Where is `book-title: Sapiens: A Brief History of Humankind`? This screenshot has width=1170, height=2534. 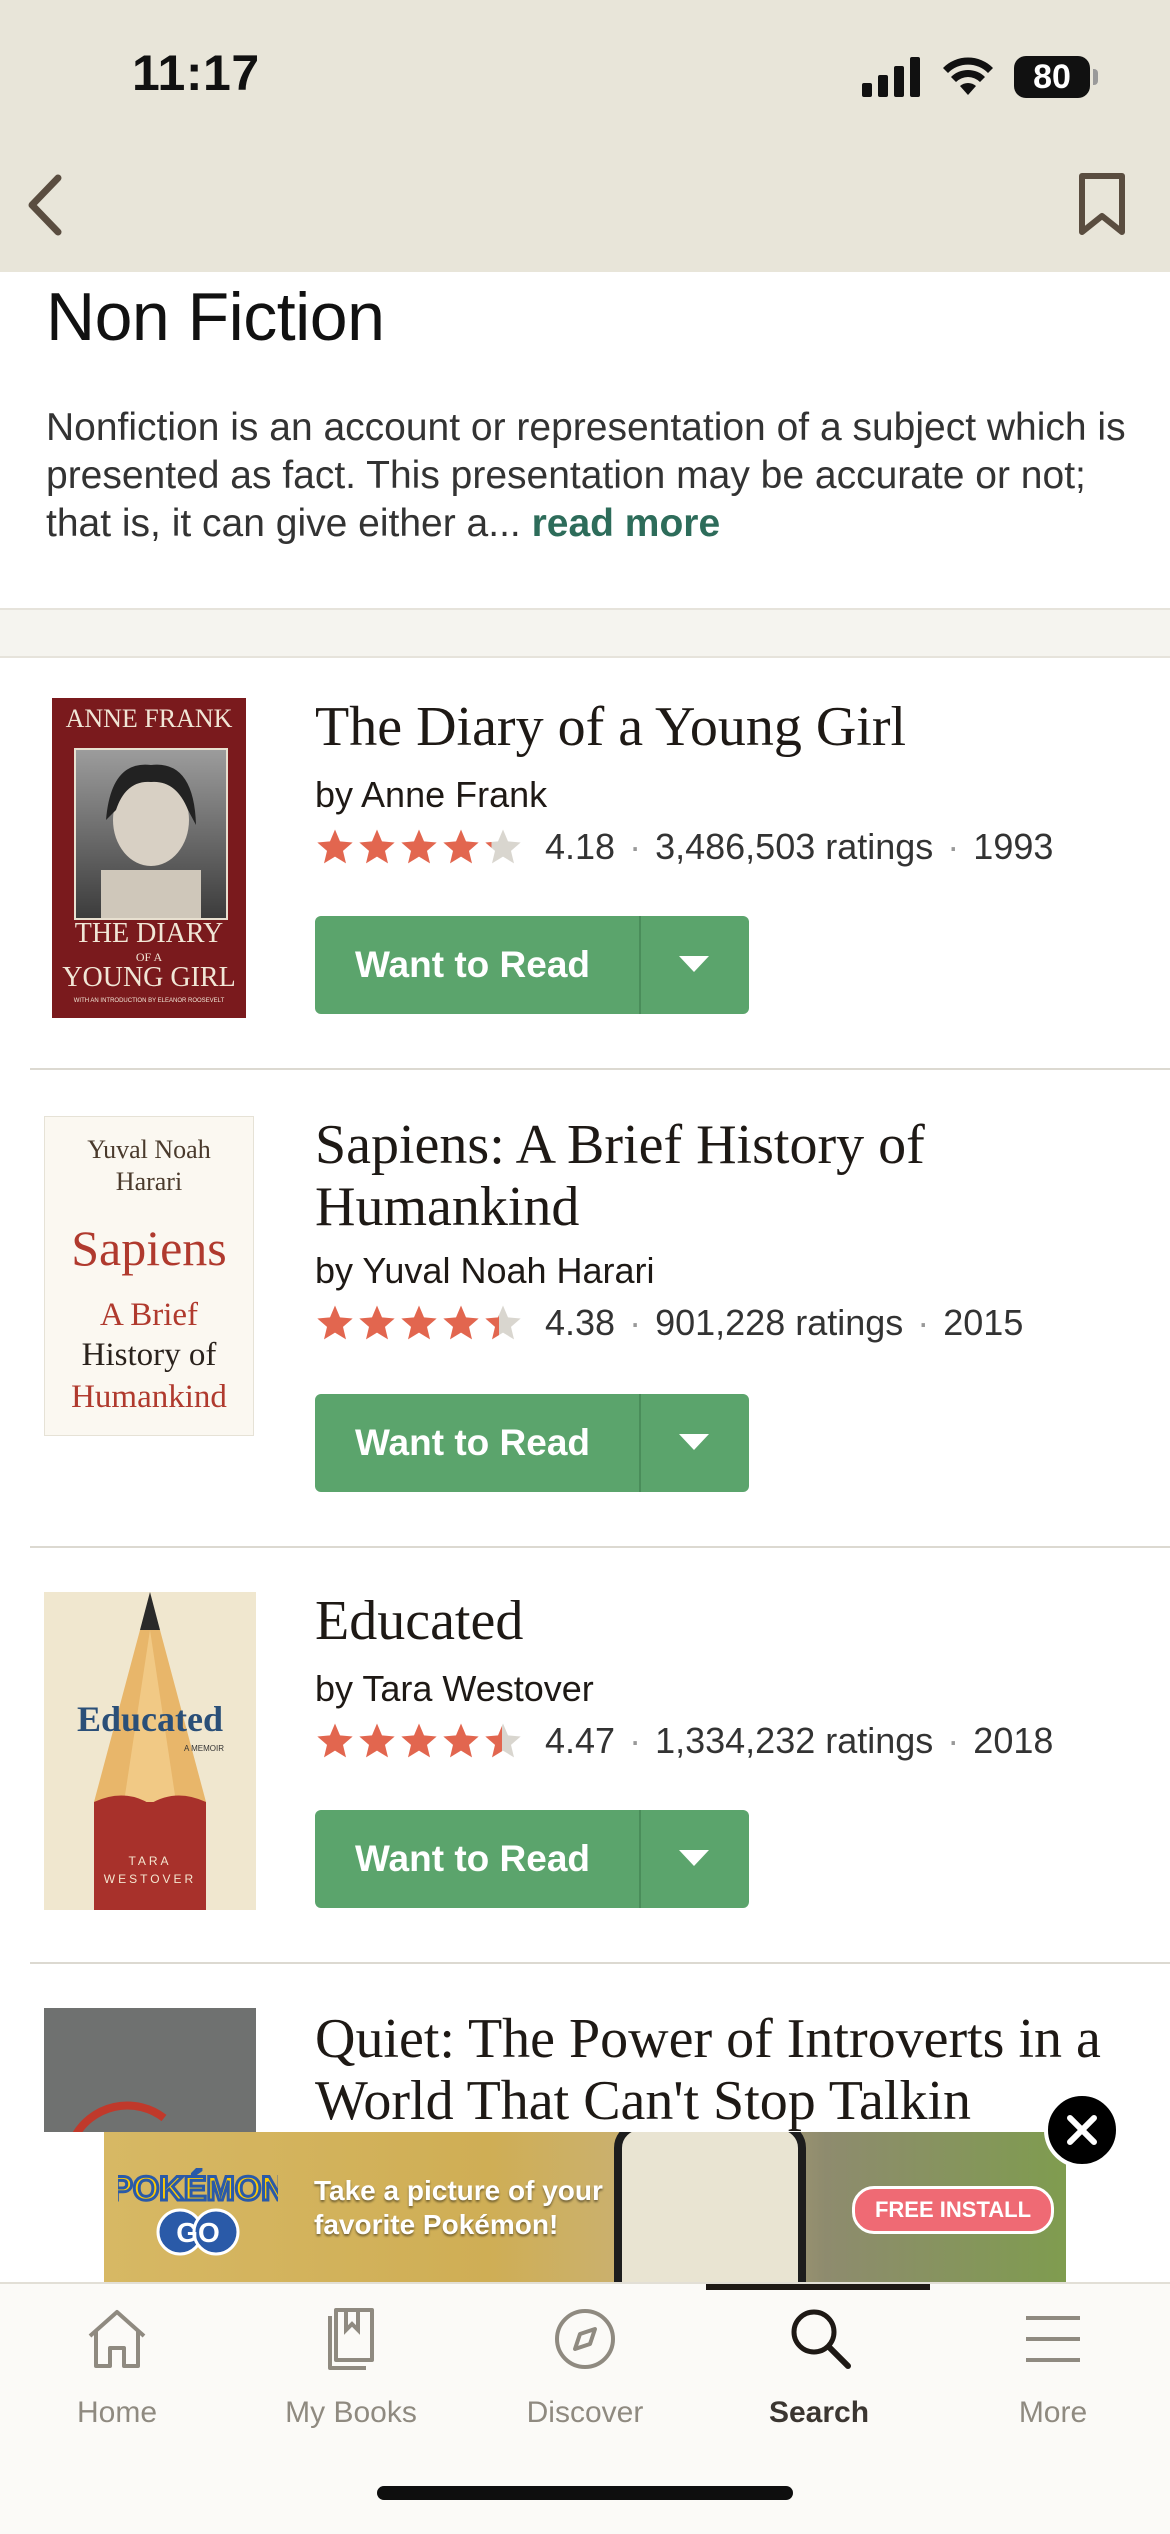 book-title: Sapiens: A Brief History of Humankind is located at coordinates (635, 1176).